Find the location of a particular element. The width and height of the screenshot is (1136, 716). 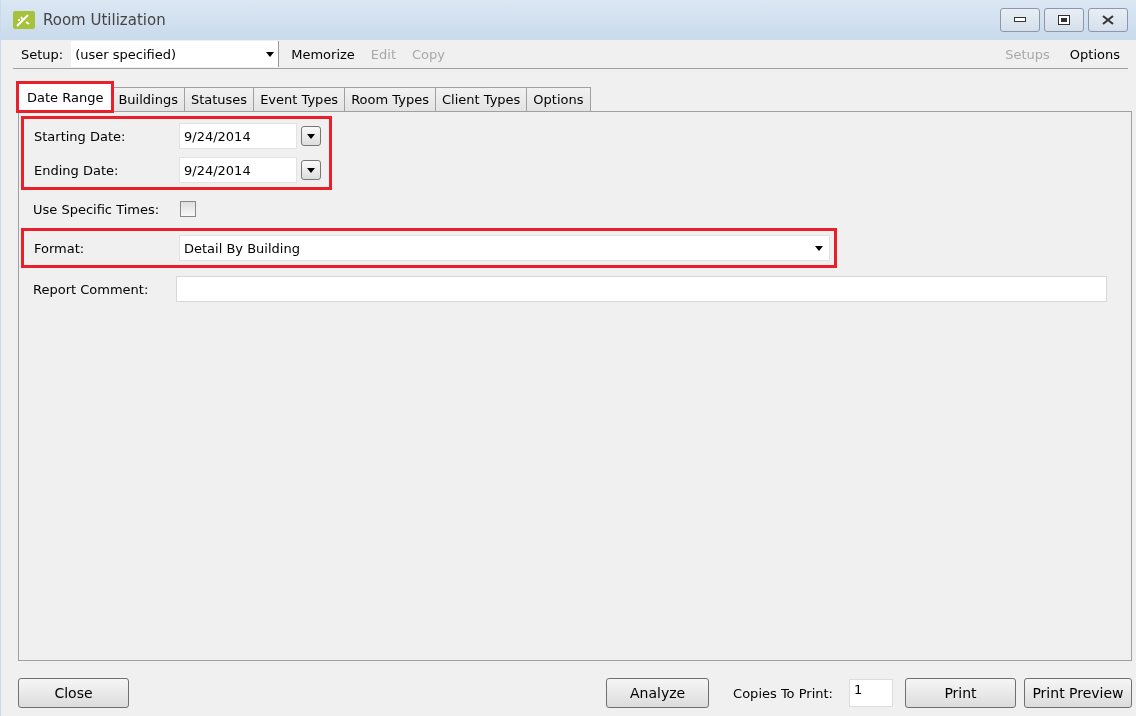

tab: Date Range is located at coordinates (65, 97).